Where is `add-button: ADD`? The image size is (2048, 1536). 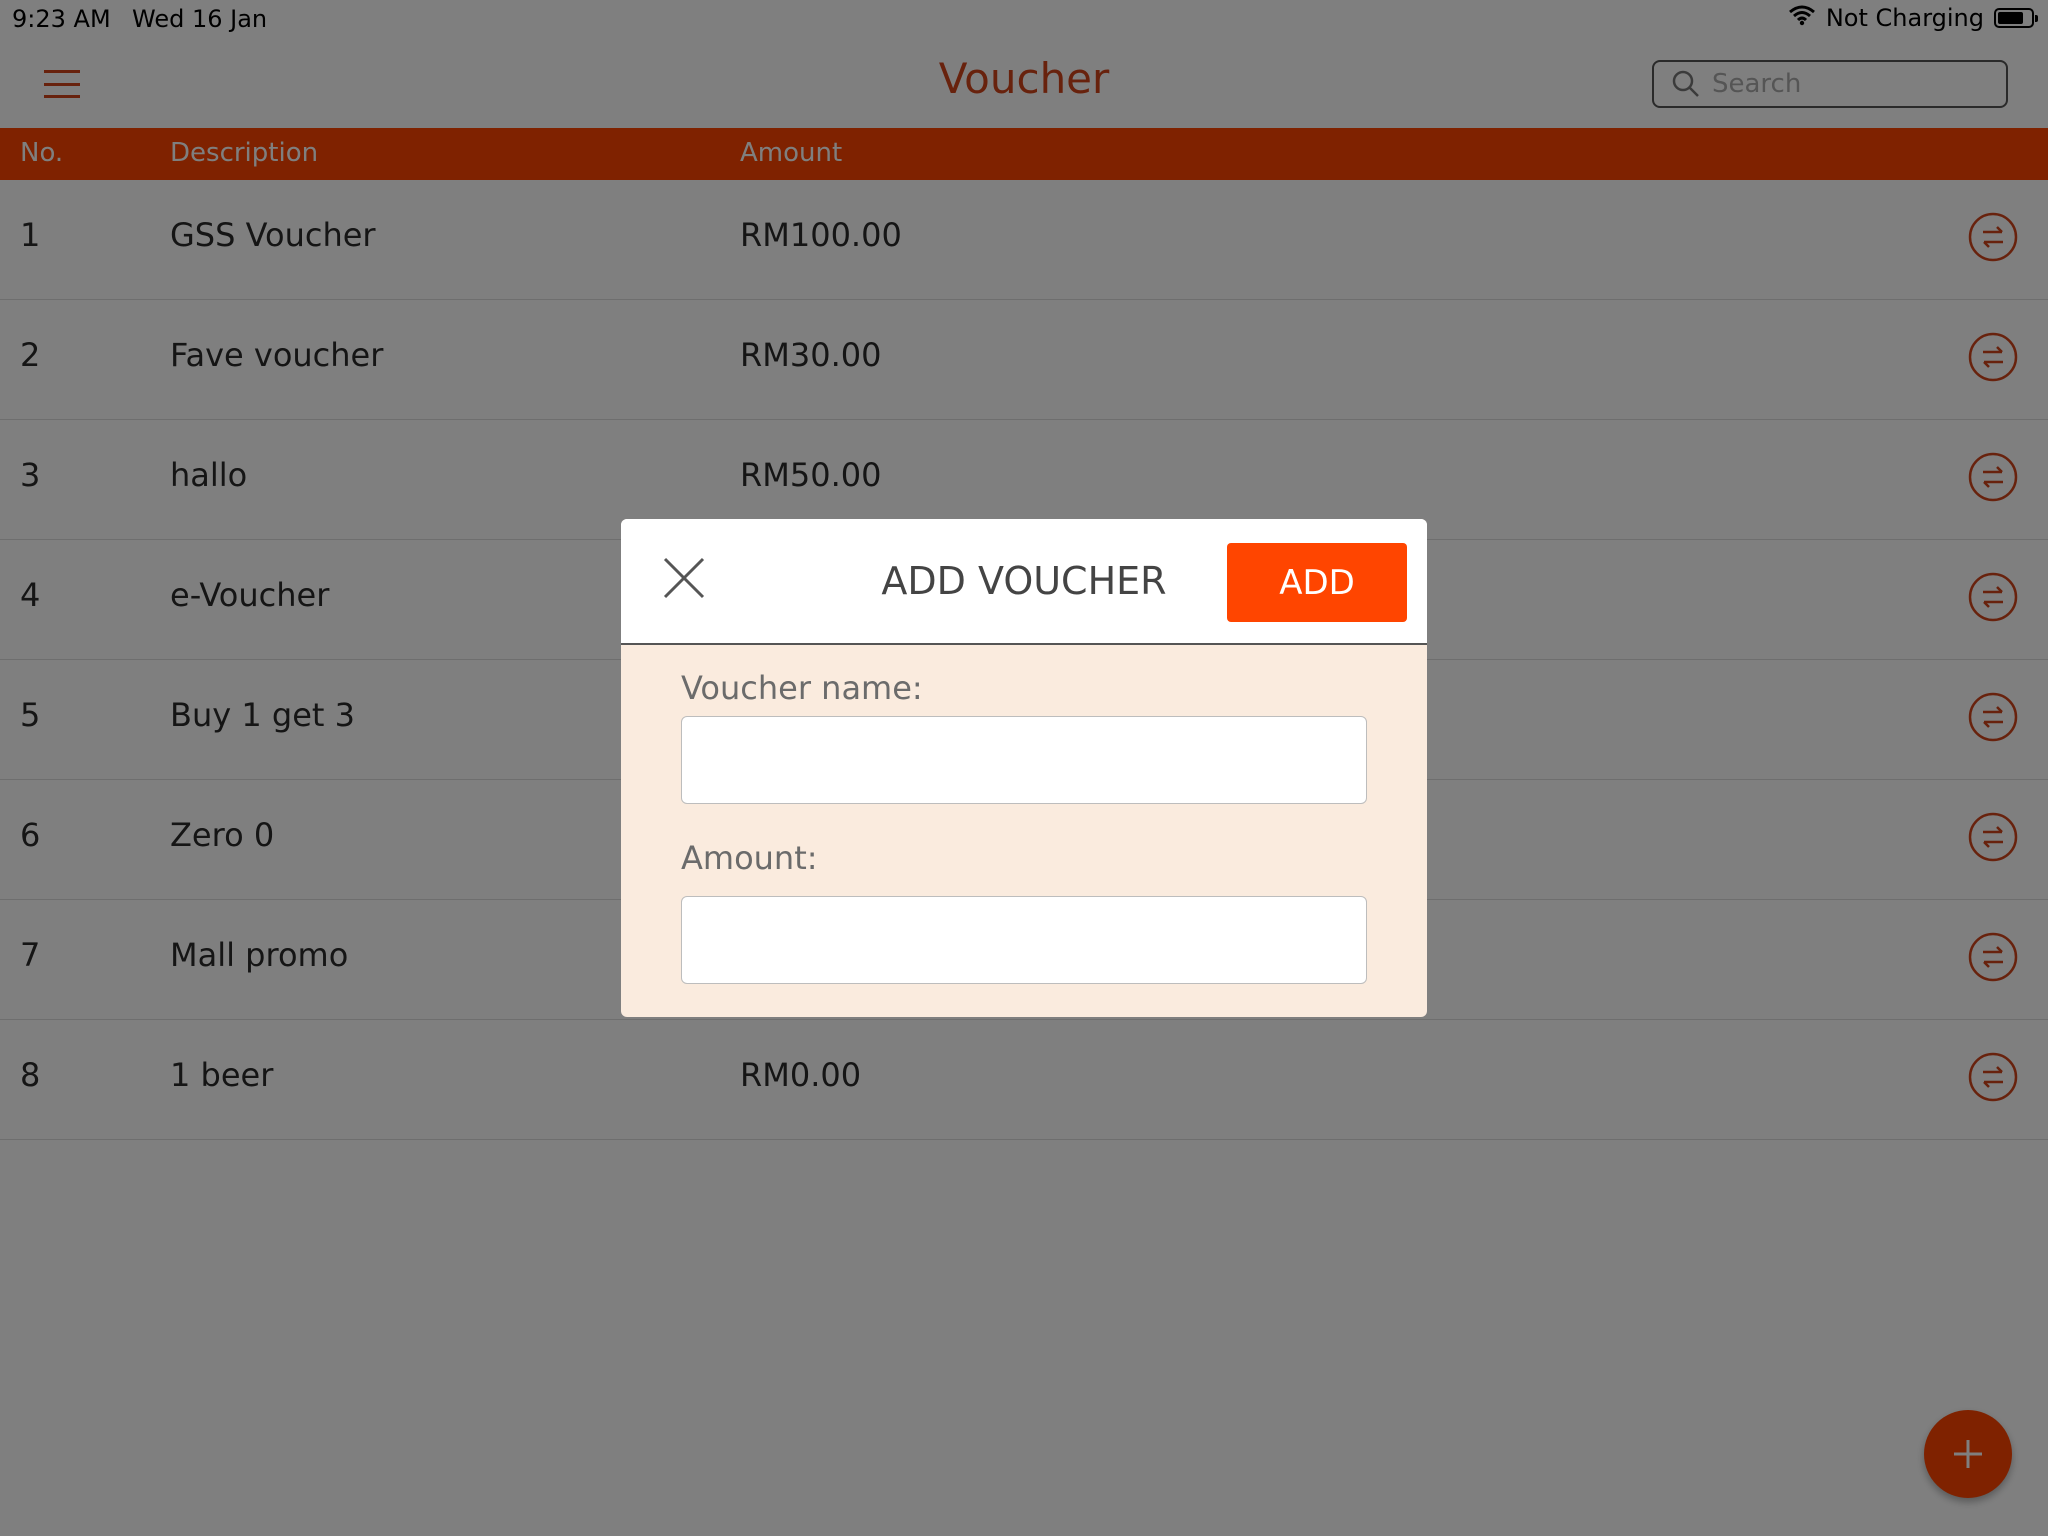 add-button: ADD is located at coordinates (1317, 582).